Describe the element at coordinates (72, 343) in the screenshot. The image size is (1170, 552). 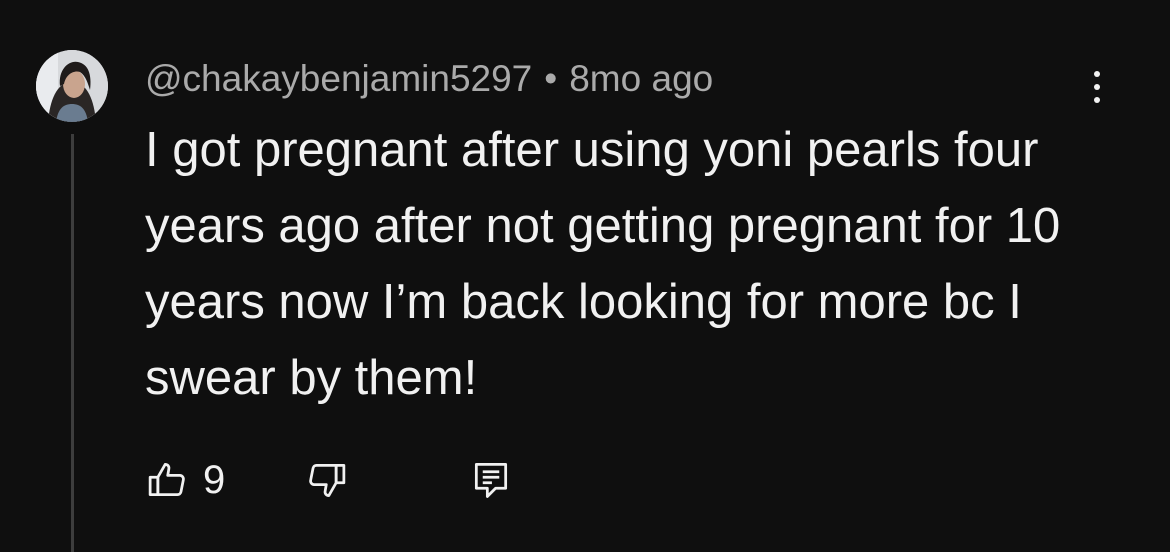
I see `thread-line` at that location.